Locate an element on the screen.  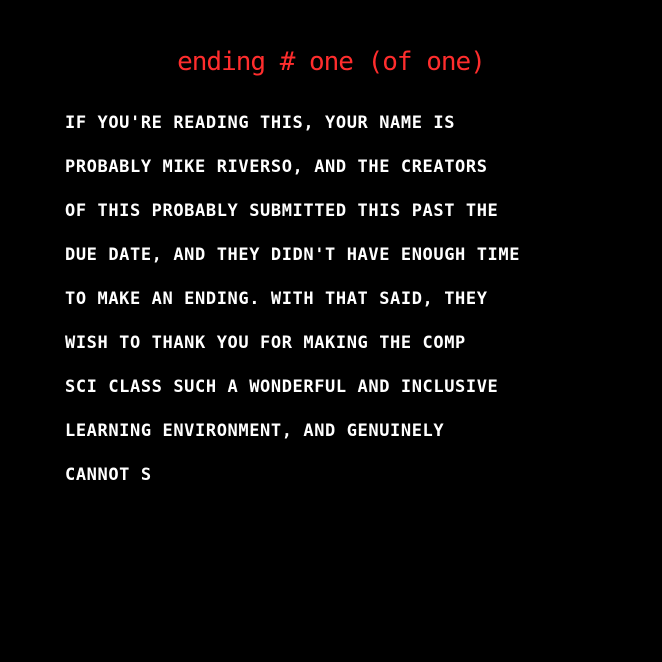
ending-text-line: SCI CLASS SUCH A WONDERFUL AND INCLUSIVE is located at coordinates (282, 387).